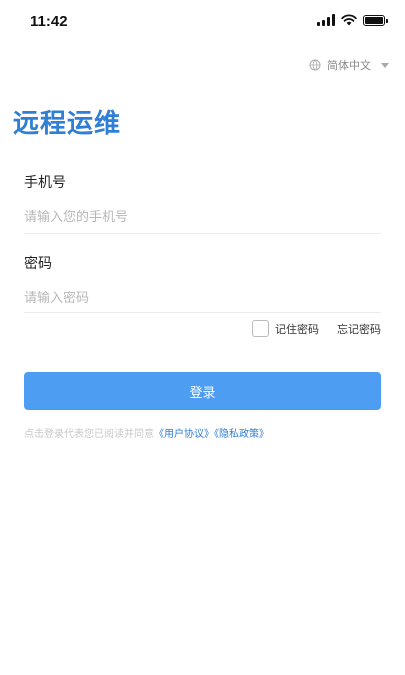 The width and height of the screenshot is (405, 675). I want to click on password-label: 密码, so click(38, 264).